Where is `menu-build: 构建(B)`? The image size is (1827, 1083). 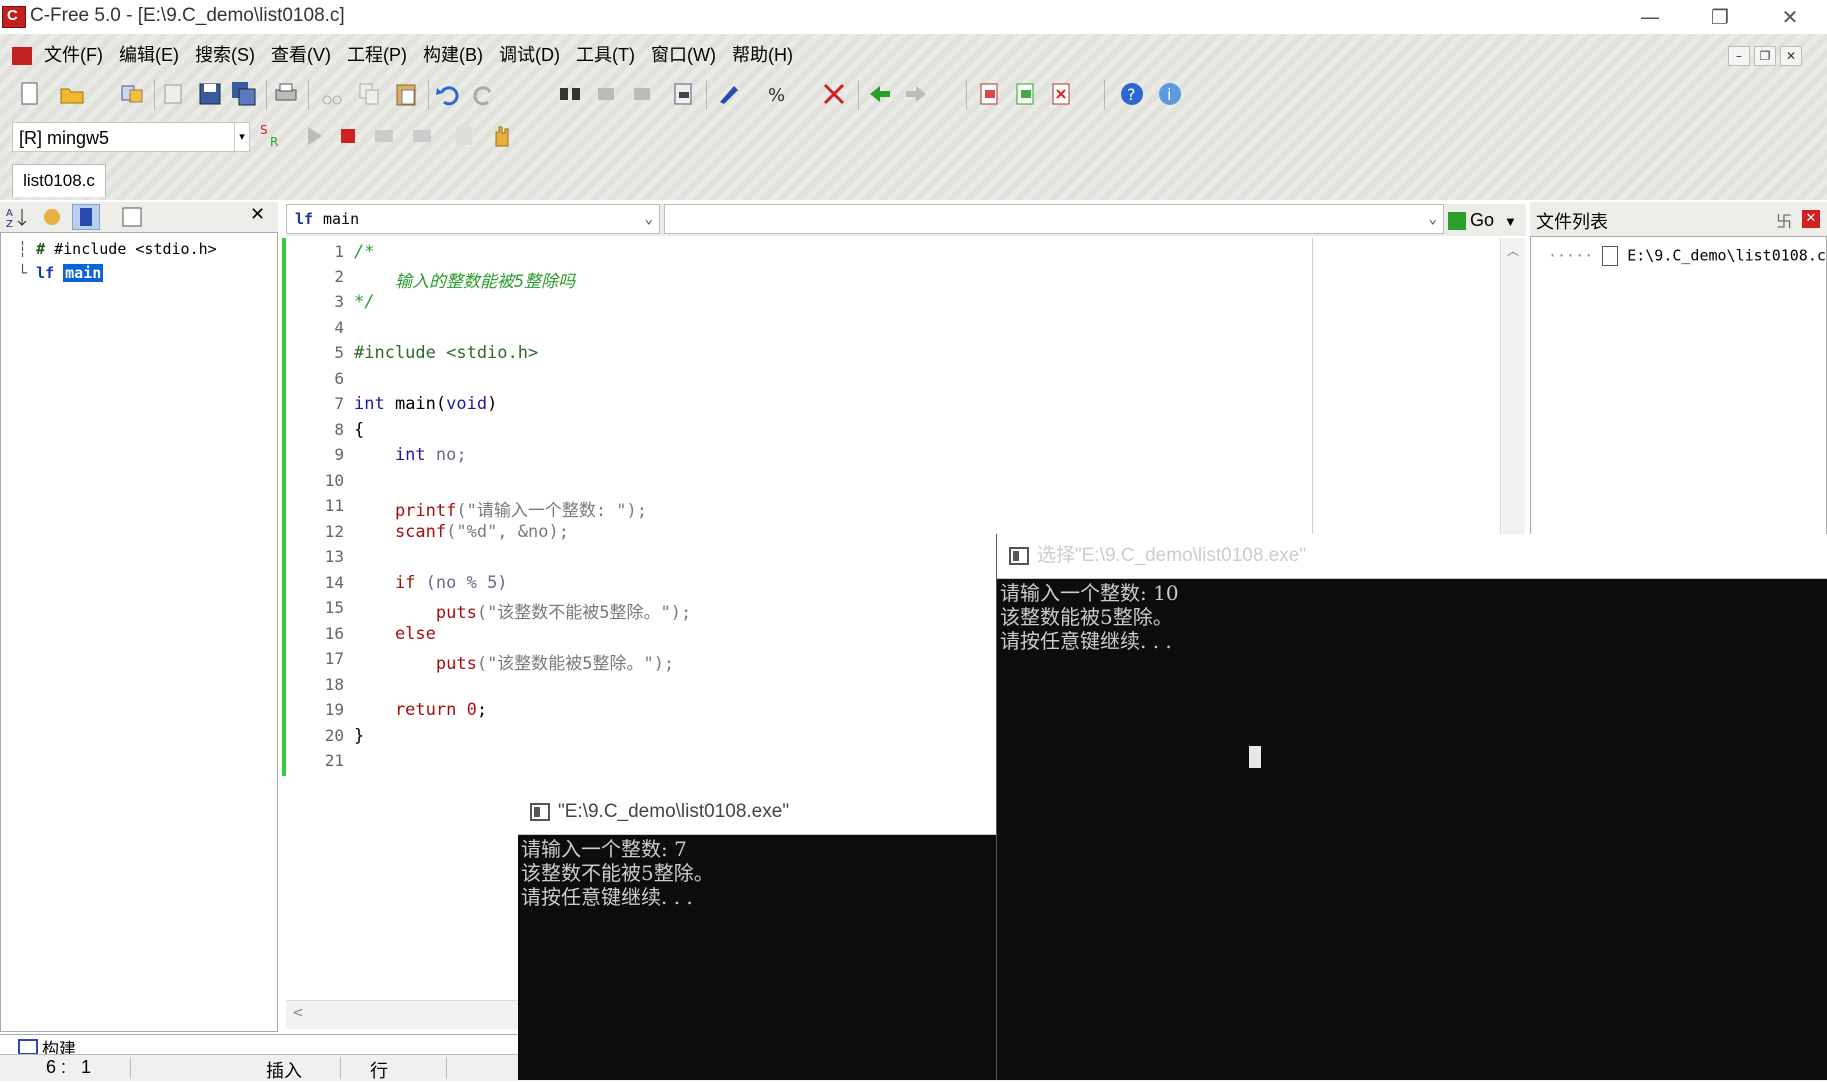
menu-build: 构建(B) is located at coordinates (453, 55).